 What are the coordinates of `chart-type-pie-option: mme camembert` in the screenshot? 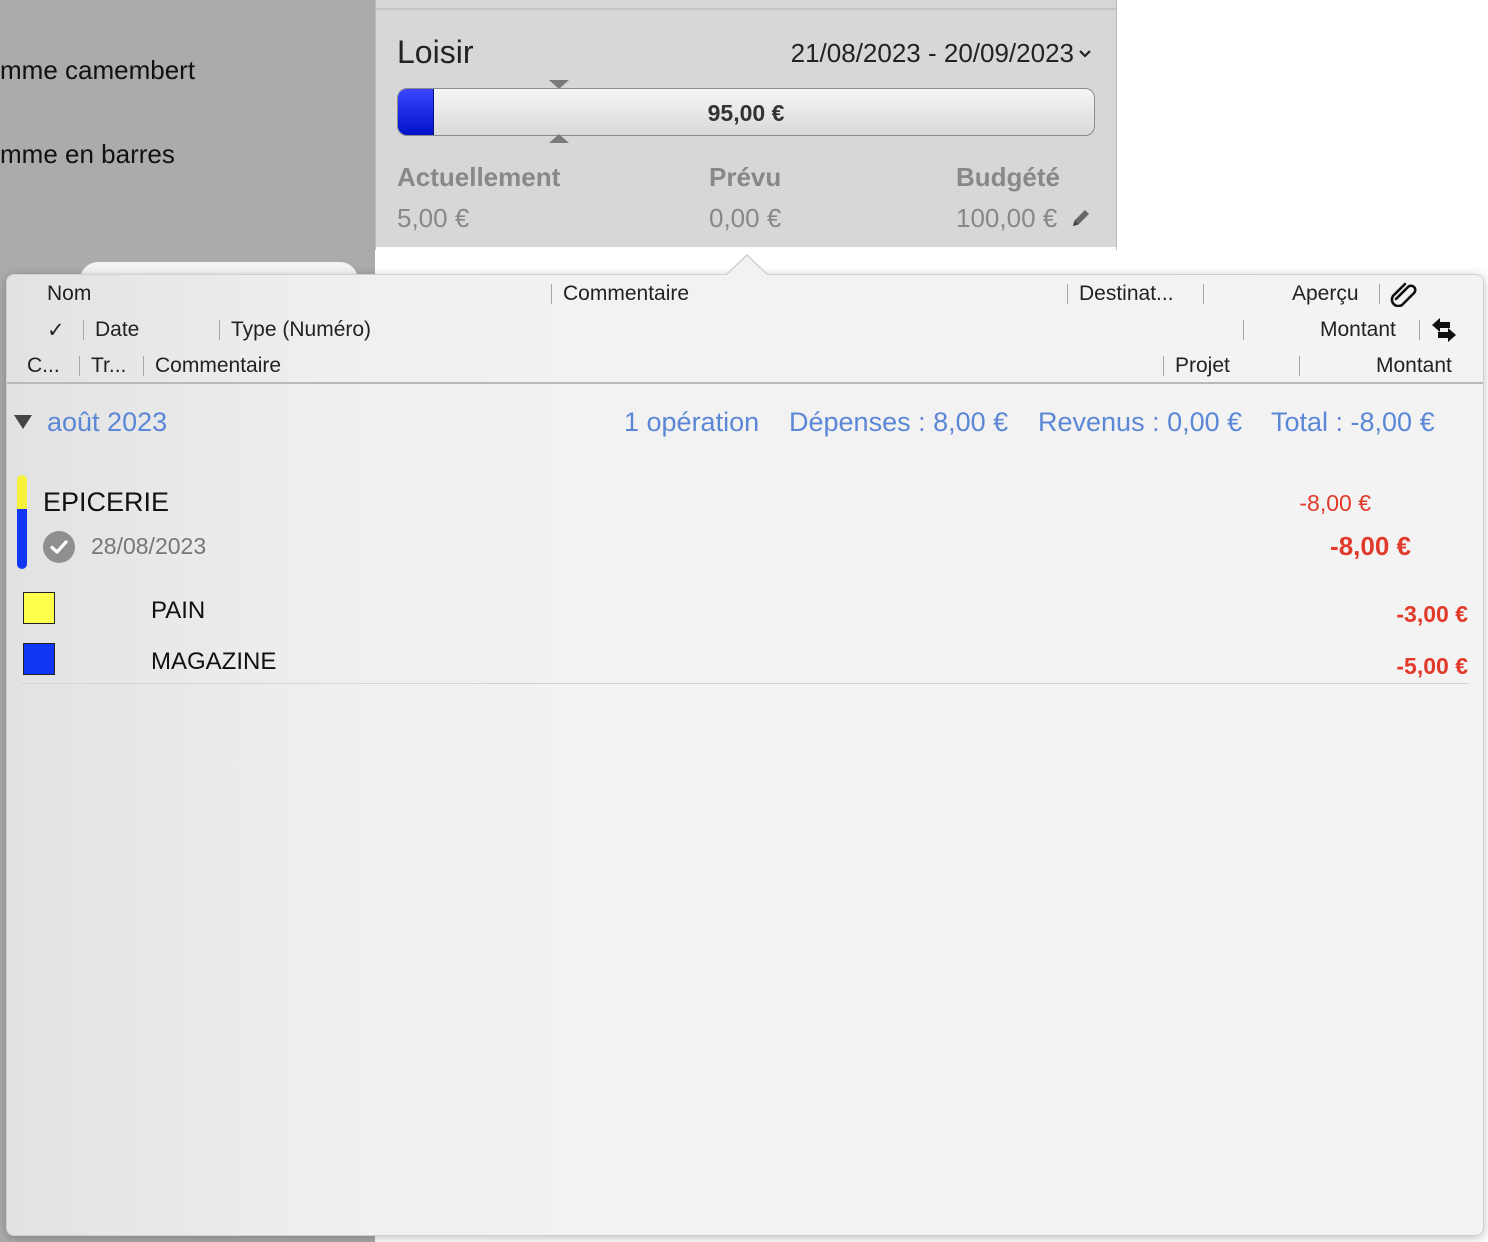 It's located at (97, 70).